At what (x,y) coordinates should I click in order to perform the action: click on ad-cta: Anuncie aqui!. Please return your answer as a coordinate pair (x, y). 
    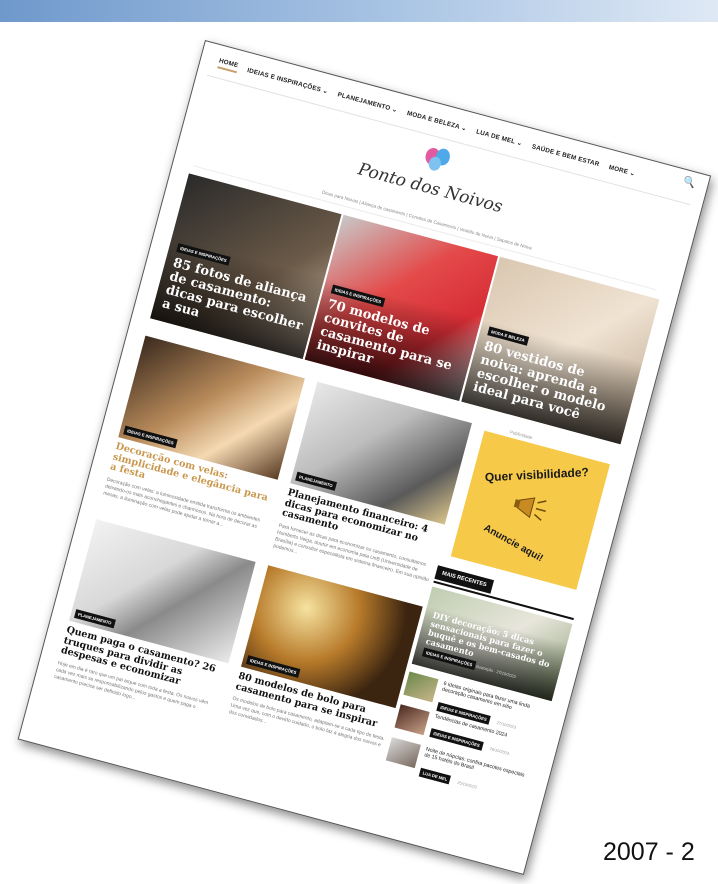
    Looking at the image, I should click on (513, 543).